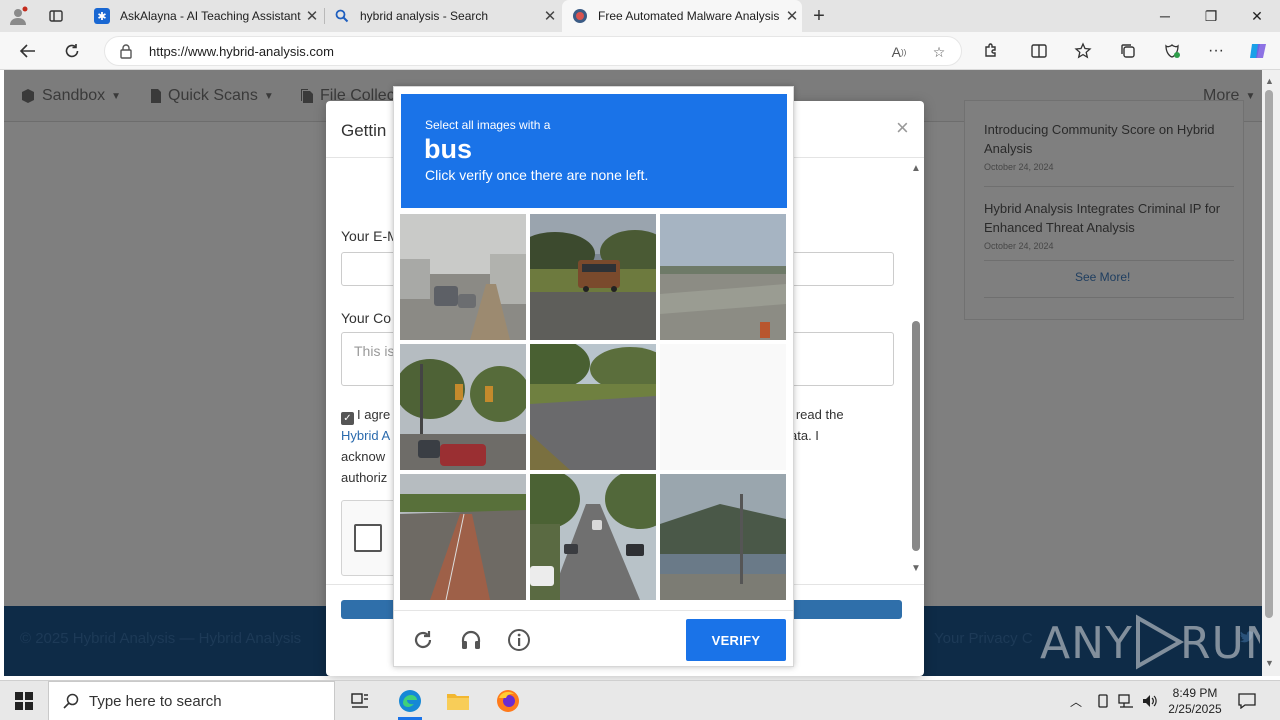  What do you see at coordinates (902, 128) in the screenshot?
I see `modal-close-button: ×` at bounding box center [902, 128].